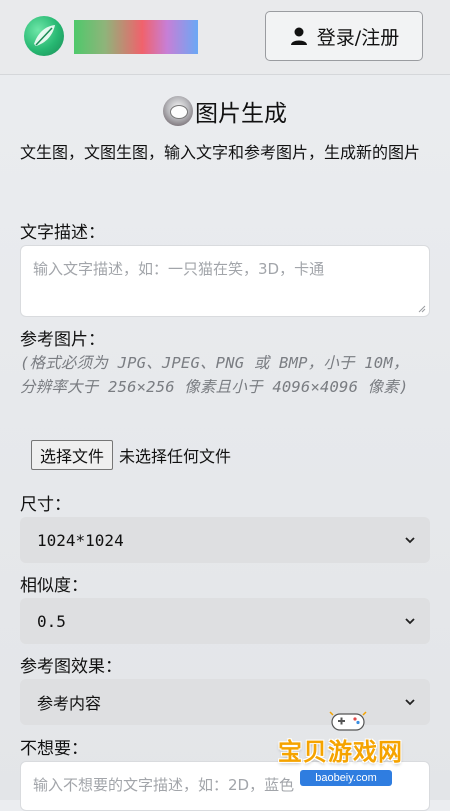  I want to click on similarity-selected-value: 0.5, so click(51, 621).